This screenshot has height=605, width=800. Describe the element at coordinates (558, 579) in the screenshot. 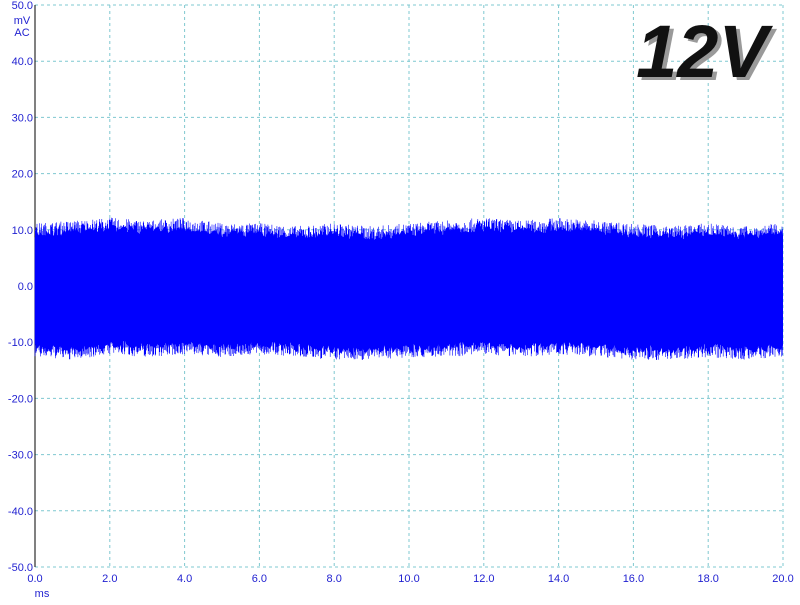

I see `x-tick-label: 14.0` at that location.